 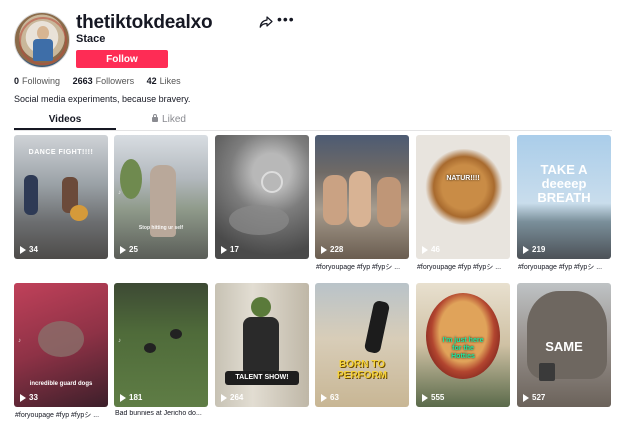 What do you see at coordinates (539, 397) in the screenshot?
I see `video-views-count: 527` at bounding box center [539, 397].